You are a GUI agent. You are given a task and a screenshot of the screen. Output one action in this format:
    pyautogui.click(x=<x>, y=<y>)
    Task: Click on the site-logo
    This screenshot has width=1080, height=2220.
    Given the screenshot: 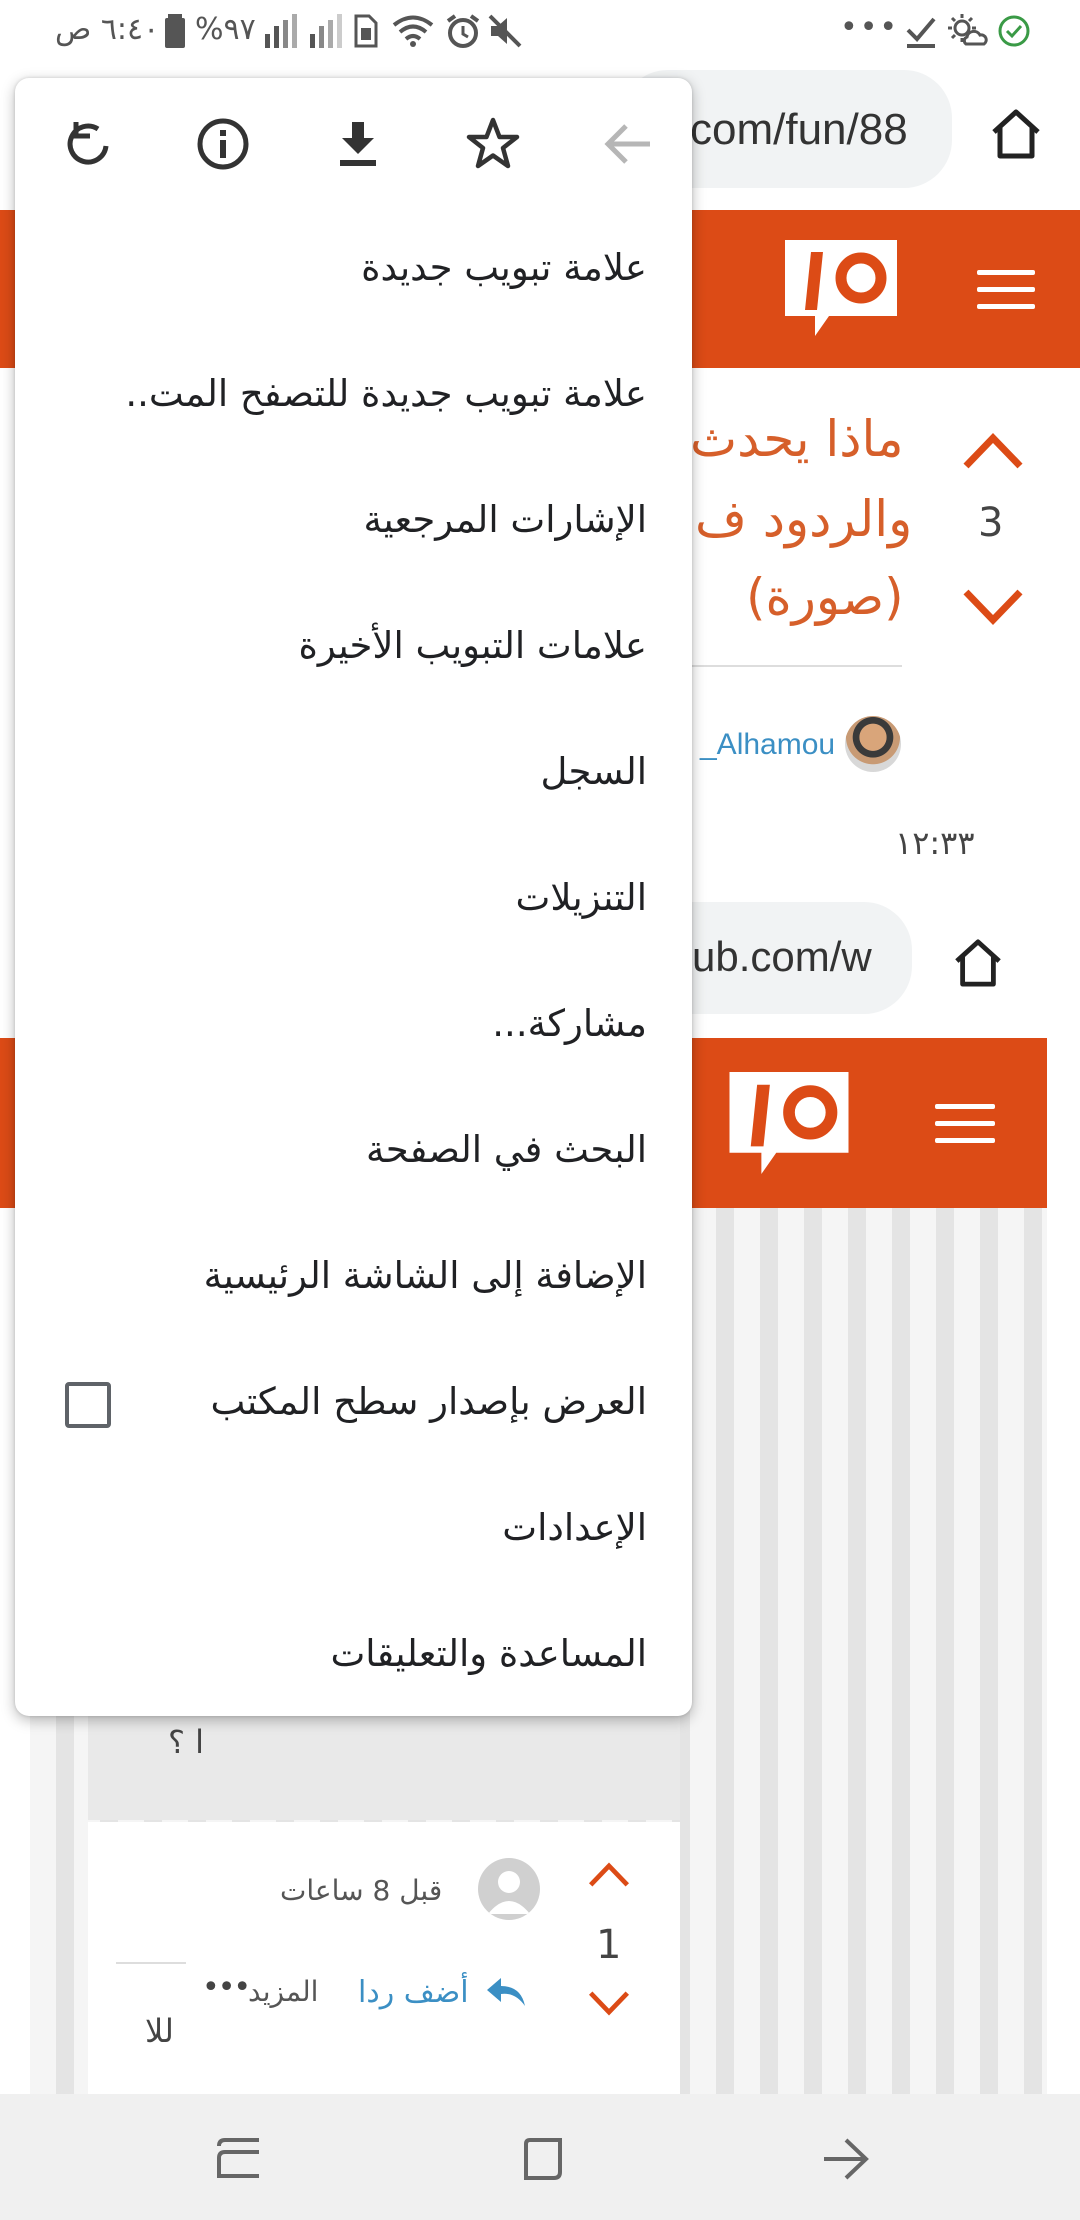 What is the action you would take?
    pyautogui.click(x=841, y=290)
    